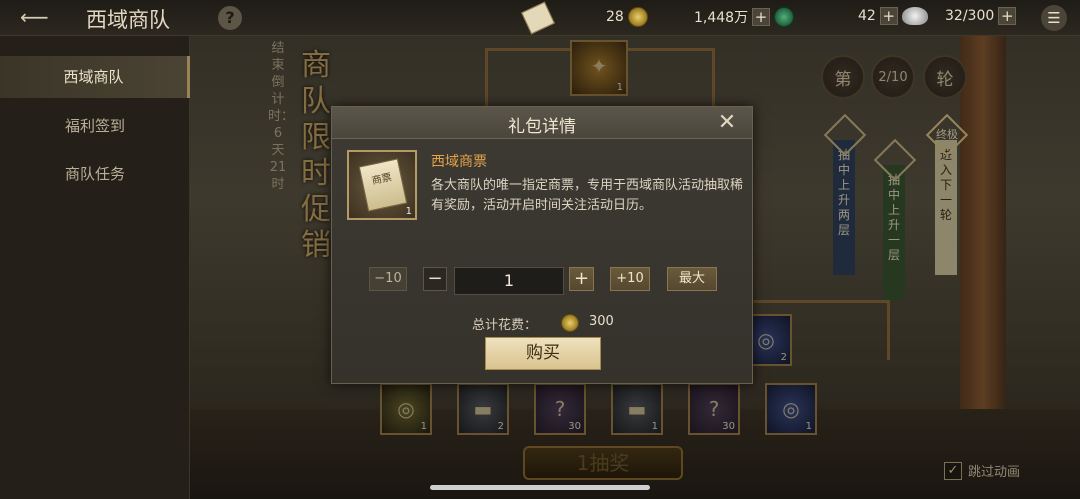 The image size is (1080, 499). Describe the element at coordinates (601, 321) in the screenshot. I see `cost-value: 300` at that location.